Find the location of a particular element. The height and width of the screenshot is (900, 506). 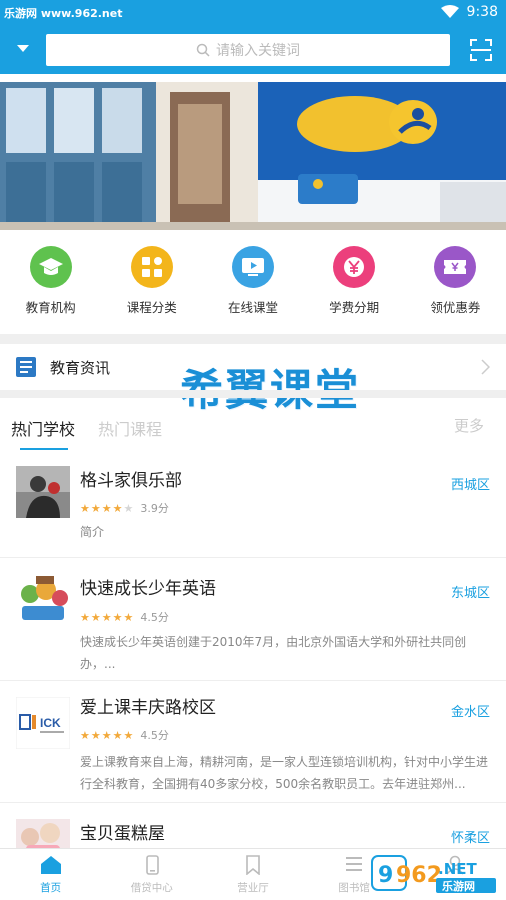

svg-text: 9 is located at coordinates (385, 875).